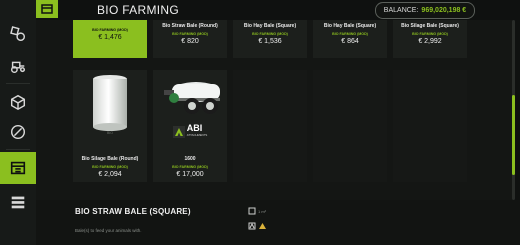 The image size is (520, 245). What do you see at coordinates (350, 41) in the screenshot?
I see `item-price: € 864` at bounding box center [350, 41].